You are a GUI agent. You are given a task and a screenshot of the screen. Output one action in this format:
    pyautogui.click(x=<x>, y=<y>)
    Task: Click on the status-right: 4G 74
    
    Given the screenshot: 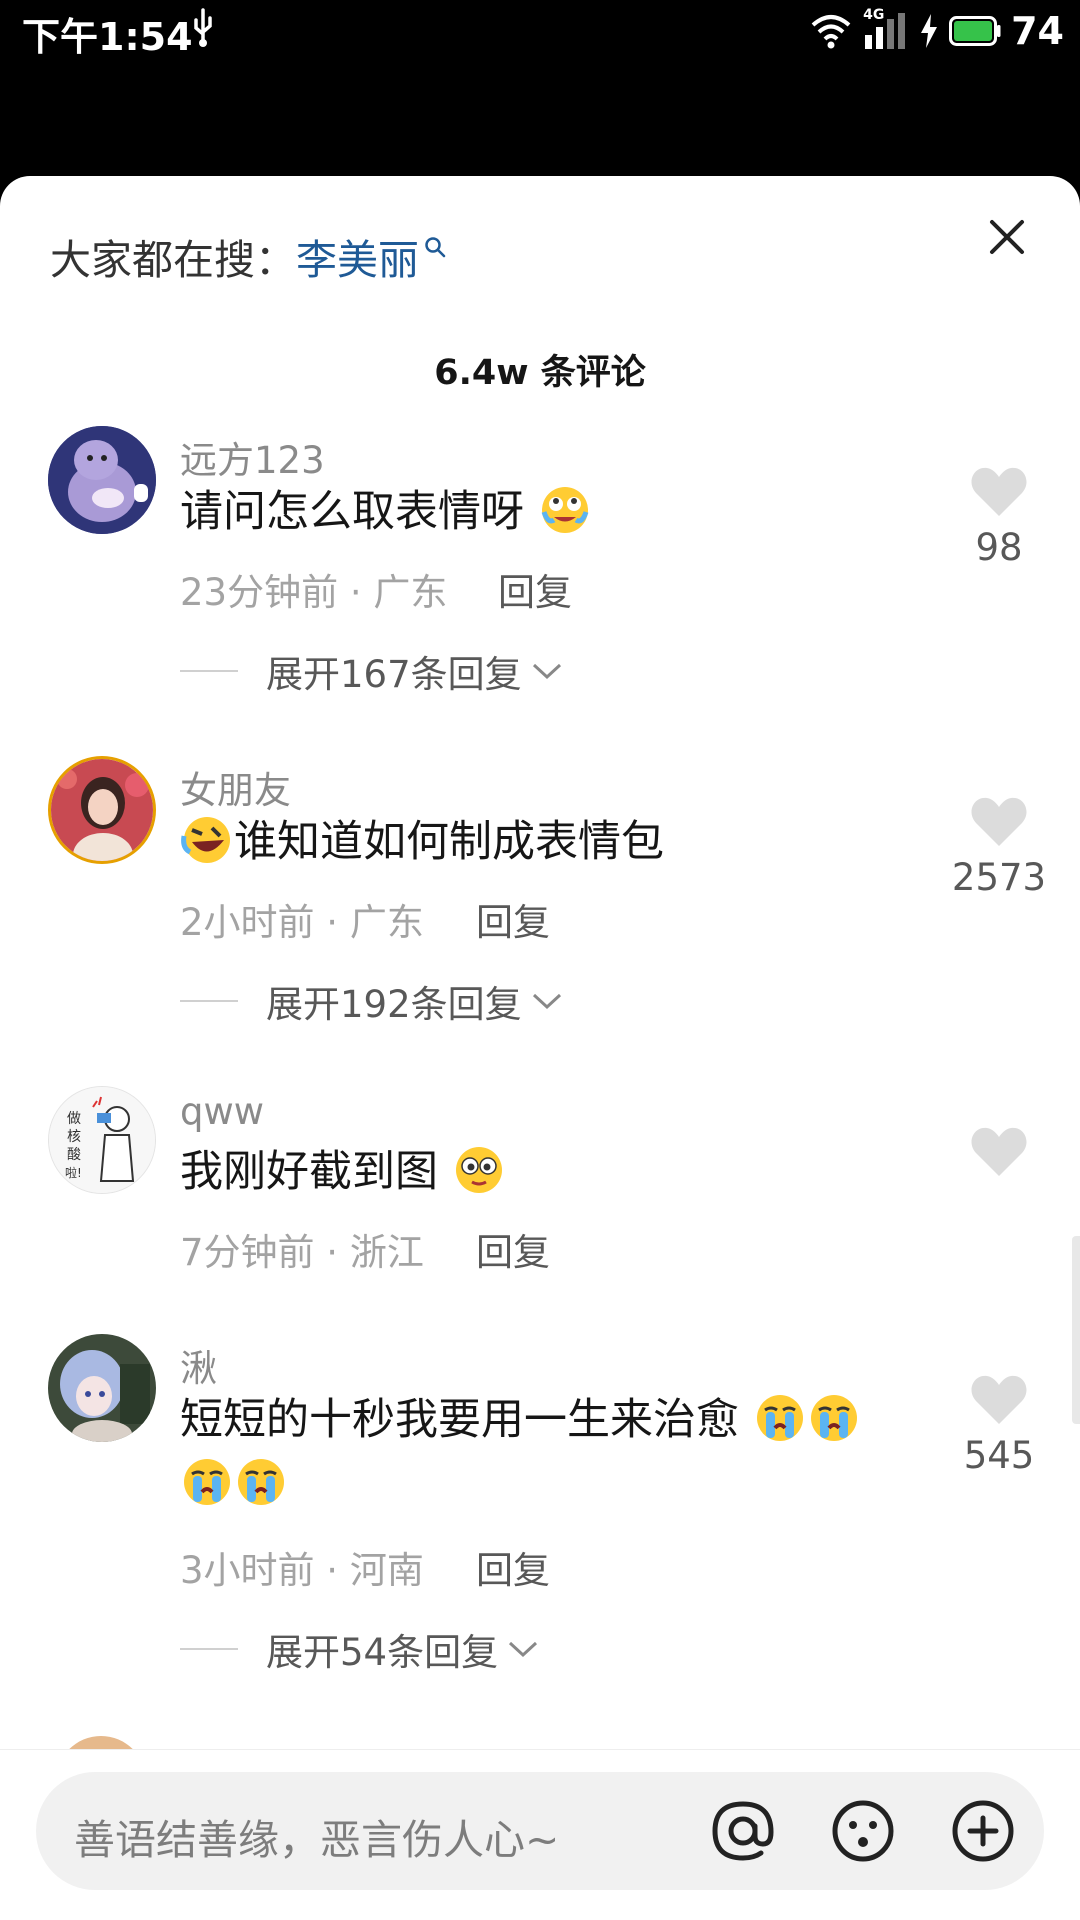 What is the action you would take?
    pyautogui.click(x=936, y=31)
    